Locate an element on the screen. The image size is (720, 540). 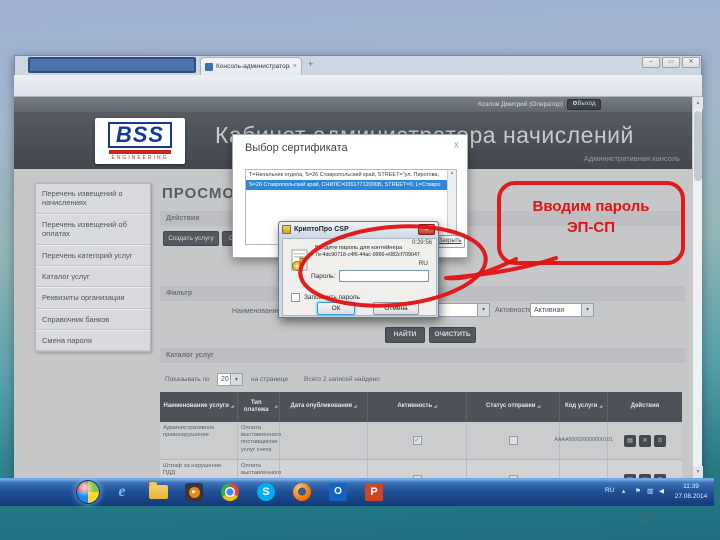
minimize-button: – is located at coordinates (651, 62).